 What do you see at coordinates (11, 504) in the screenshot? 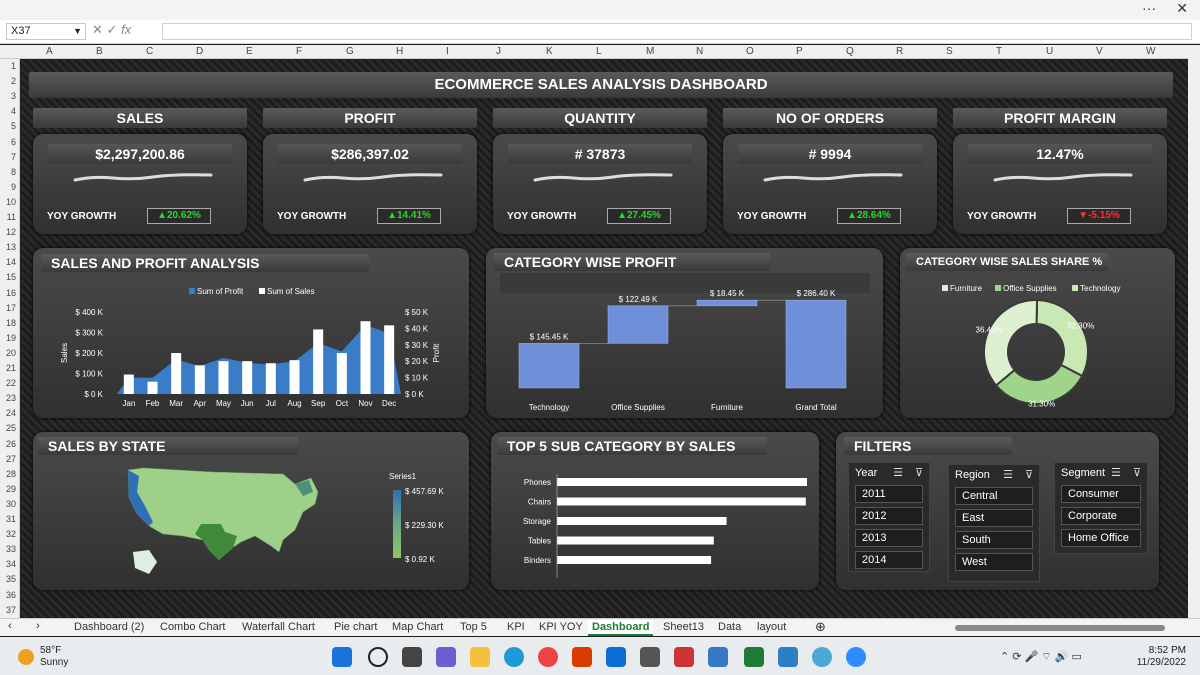
I see `row-header: 30` at bounding box center [11, 504].